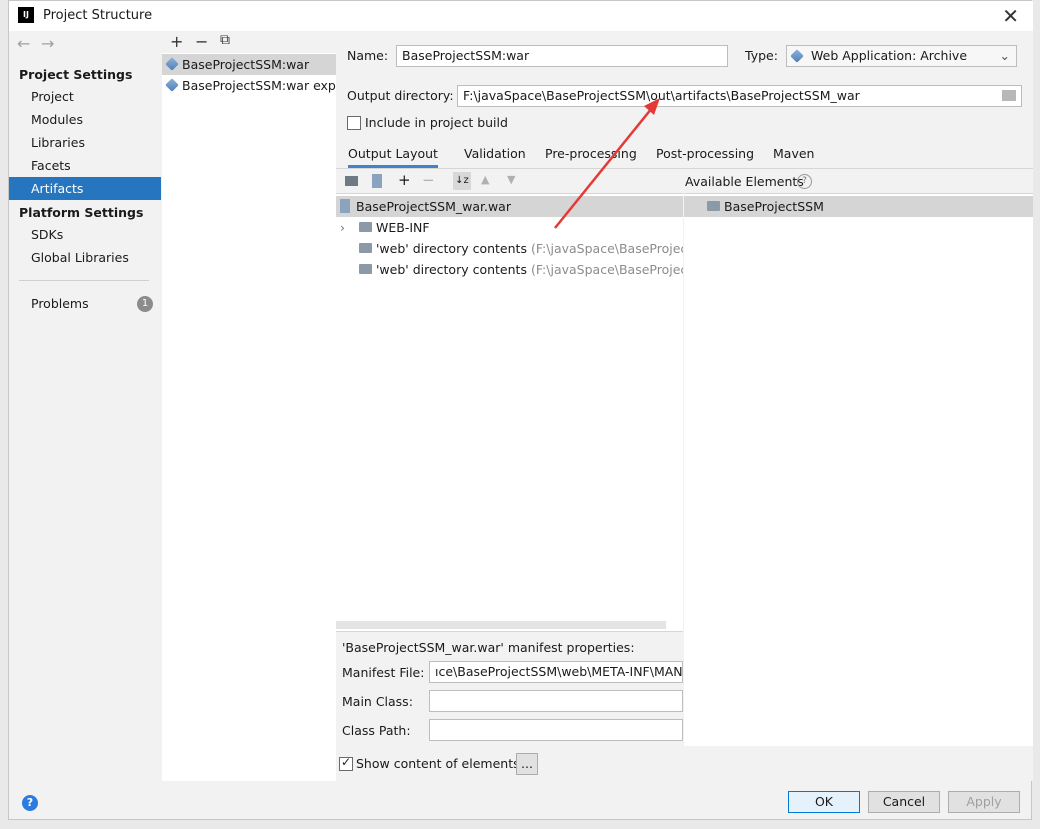  Describe the element at coordinates (603, 168) in the screenshot. I see `annotation-arrow-line` at that location.